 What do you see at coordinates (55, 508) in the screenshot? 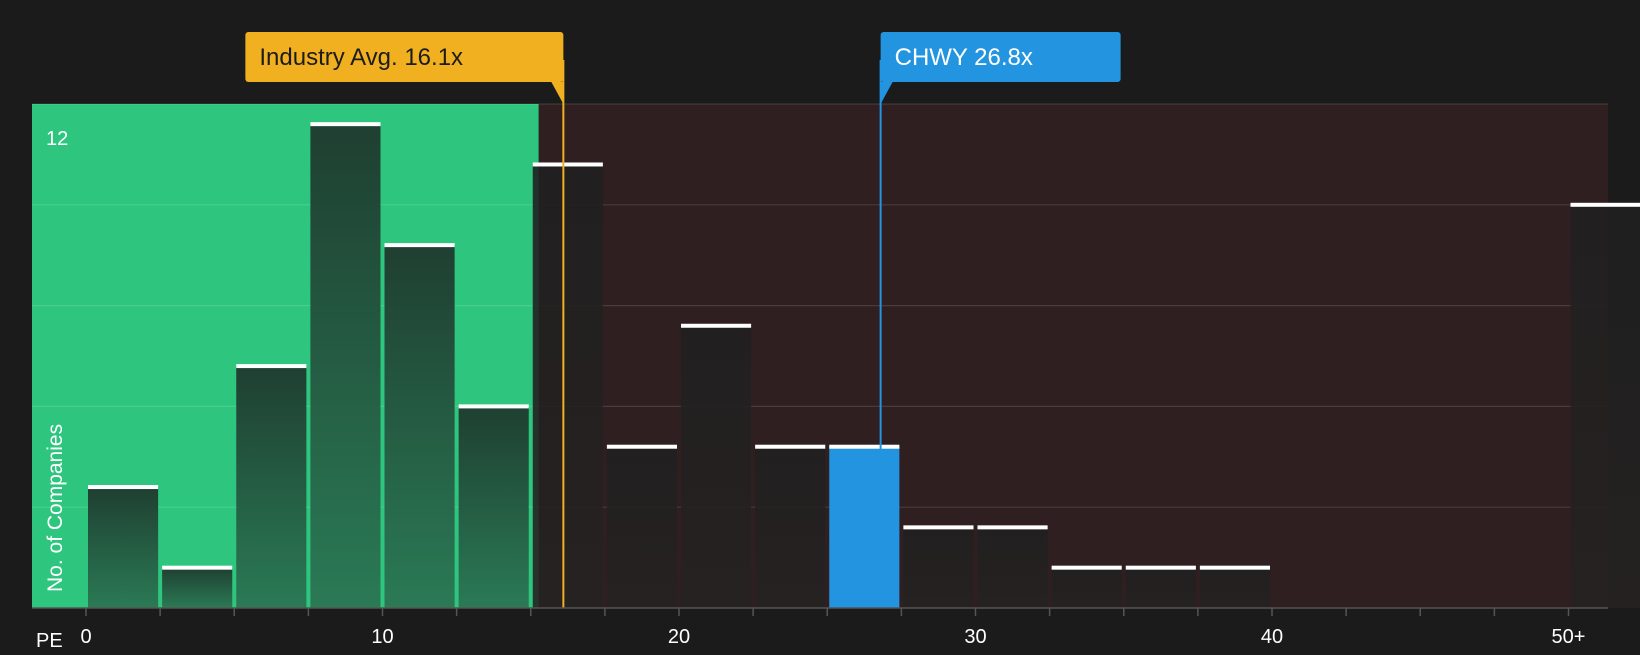
I see `y-axis-label: No. of Companies` at bounding box center [55, 508].